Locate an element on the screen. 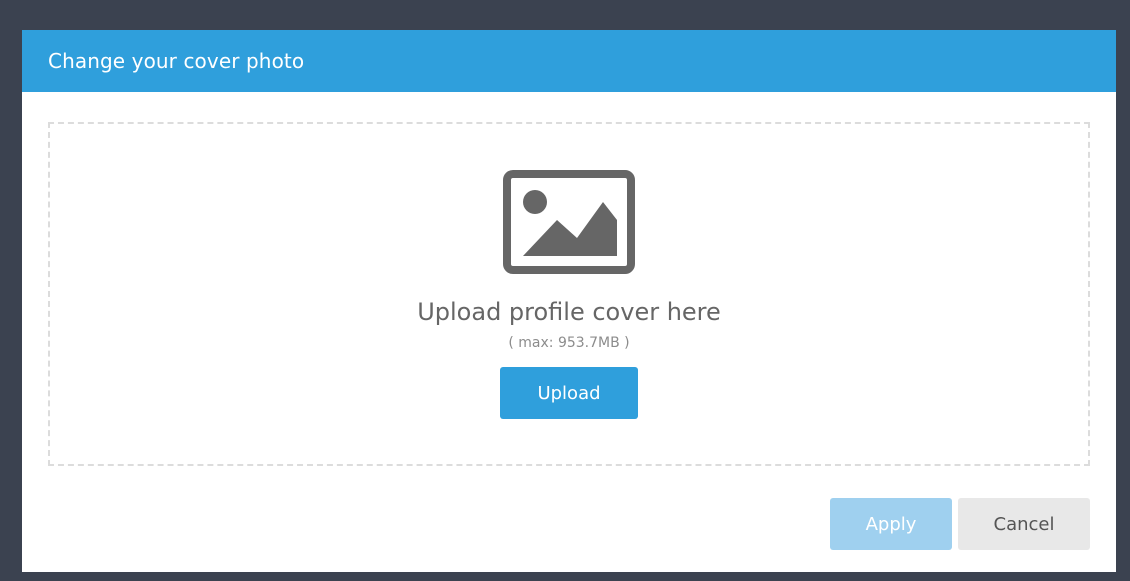 This screenshot has width=1130, height=581. modal-title: Change your cover photo is located at coordinates (176, 61).